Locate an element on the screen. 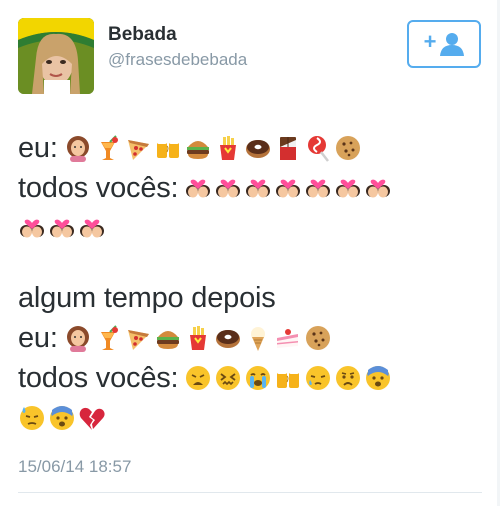  add-user-icon is located at coordinates (452, 44).